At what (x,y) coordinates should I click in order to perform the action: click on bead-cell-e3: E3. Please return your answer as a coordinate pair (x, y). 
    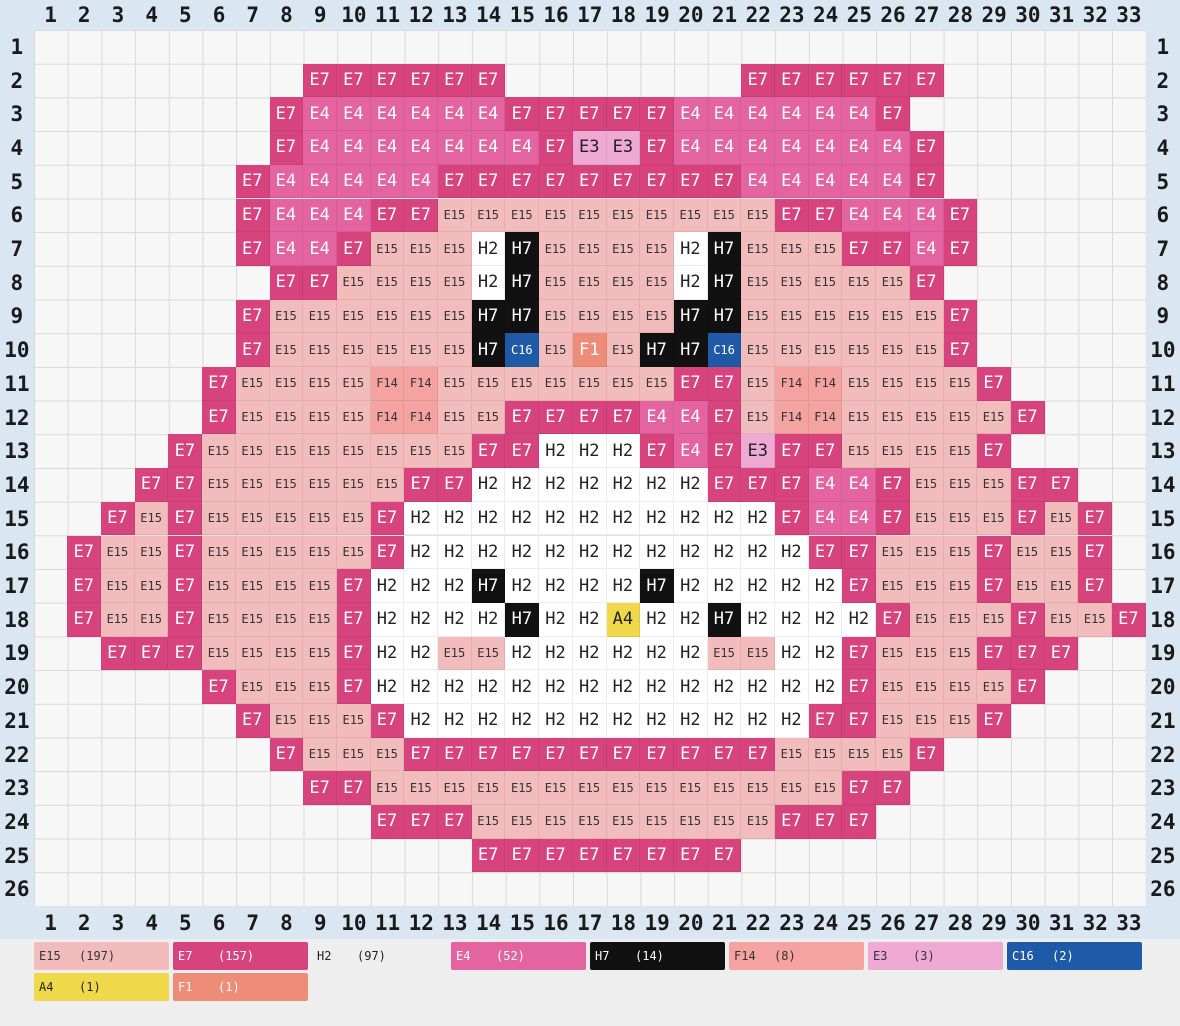
    Looking at the image, I should click on (758, 451).